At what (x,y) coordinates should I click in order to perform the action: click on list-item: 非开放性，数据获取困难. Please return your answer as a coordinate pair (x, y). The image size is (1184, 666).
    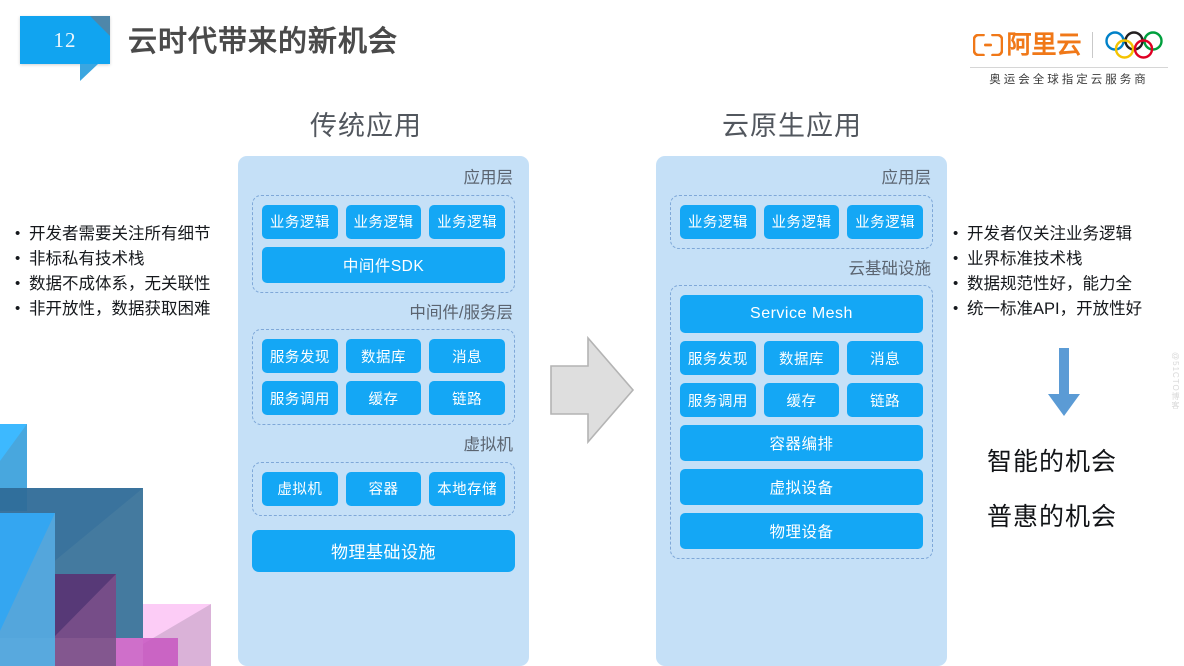
    Looking at the image, I should click on (129, 309).